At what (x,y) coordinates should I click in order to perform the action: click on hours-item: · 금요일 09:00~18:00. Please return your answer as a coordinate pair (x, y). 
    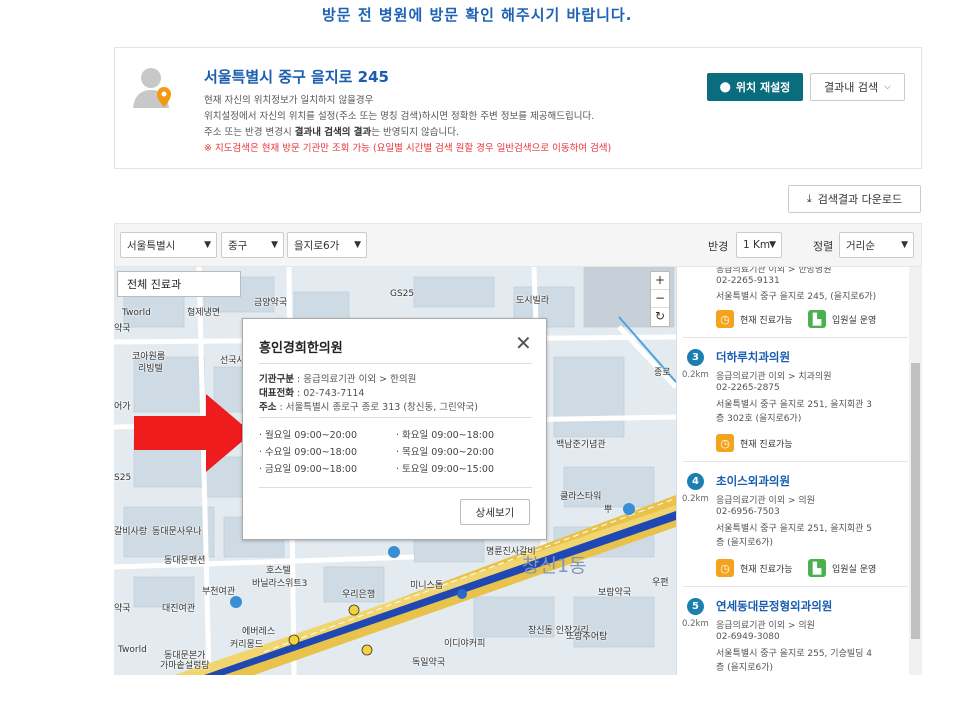
    Looking at the image, I should click on (308, 469).